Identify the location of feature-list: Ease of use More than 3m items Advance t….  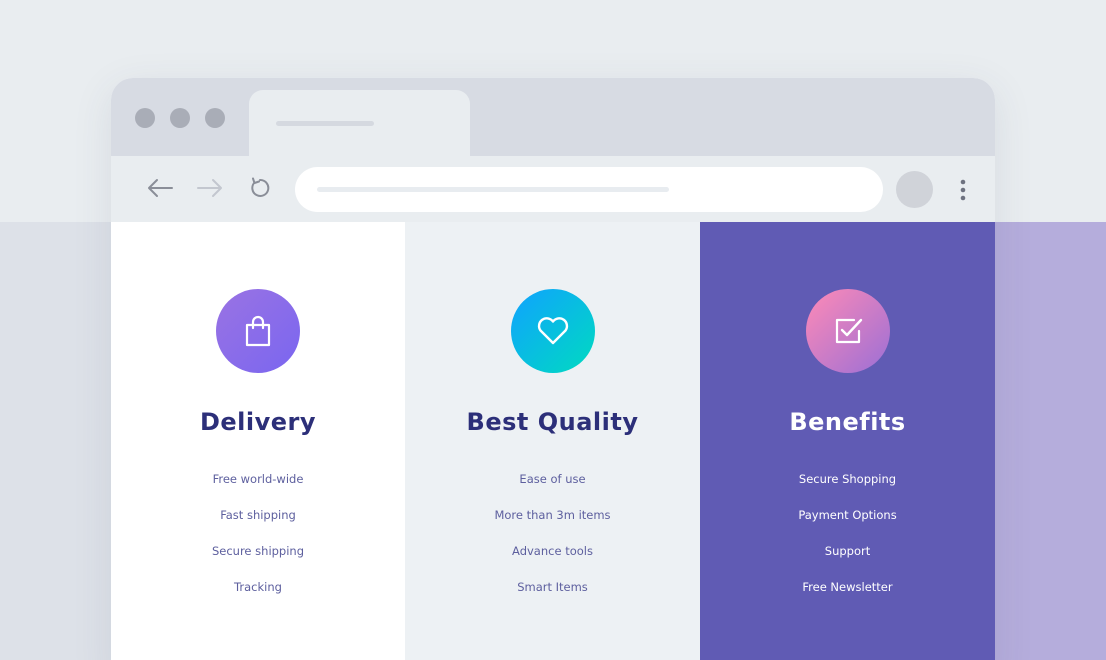
(552, 544).